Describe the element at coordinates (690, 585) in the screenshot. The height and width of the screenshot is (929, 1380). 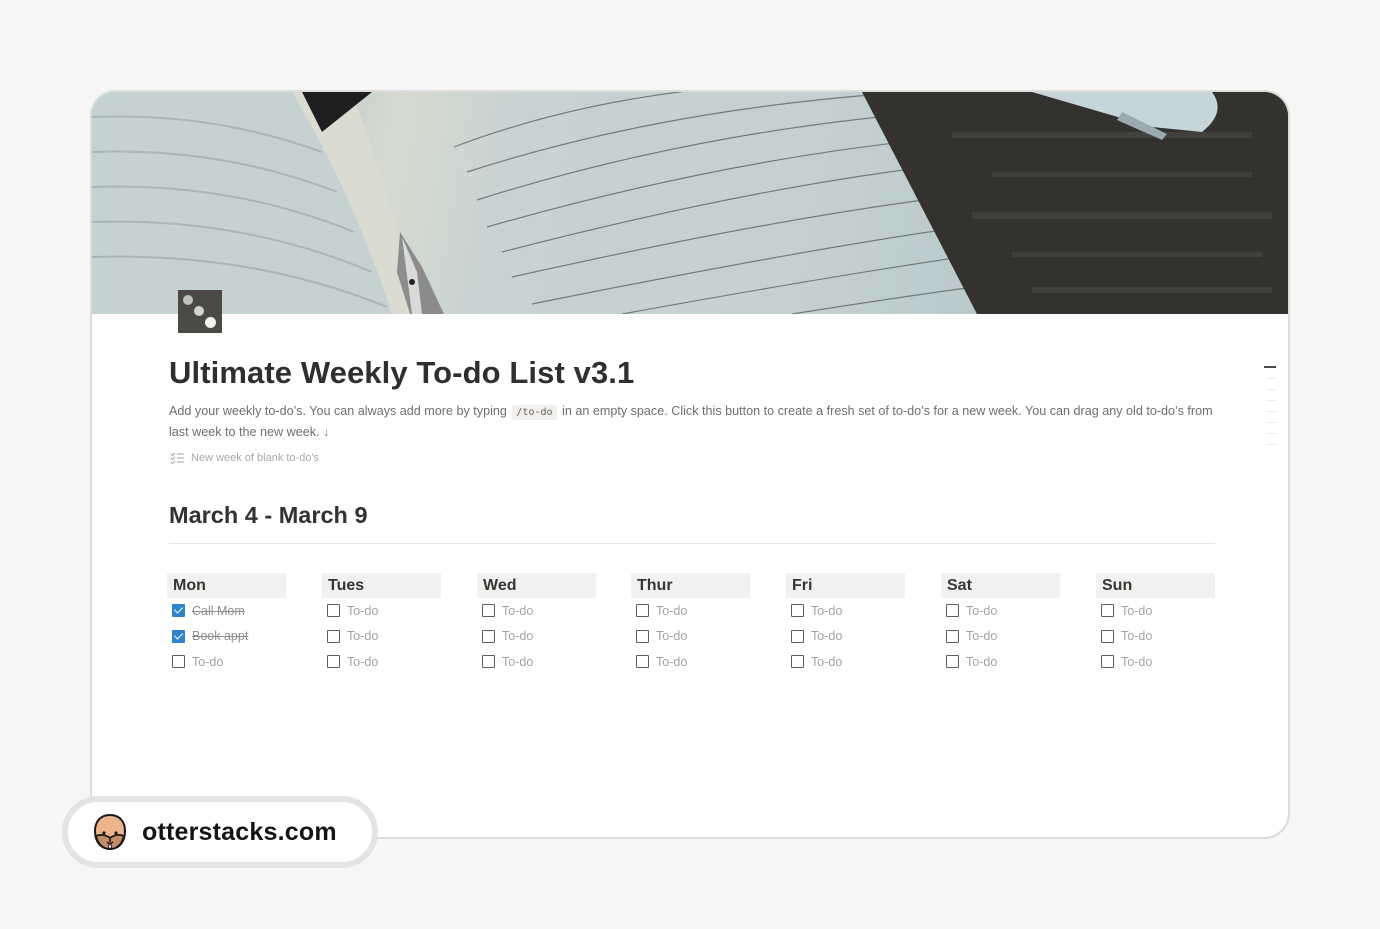
I see `day-header: Thur` at that location.